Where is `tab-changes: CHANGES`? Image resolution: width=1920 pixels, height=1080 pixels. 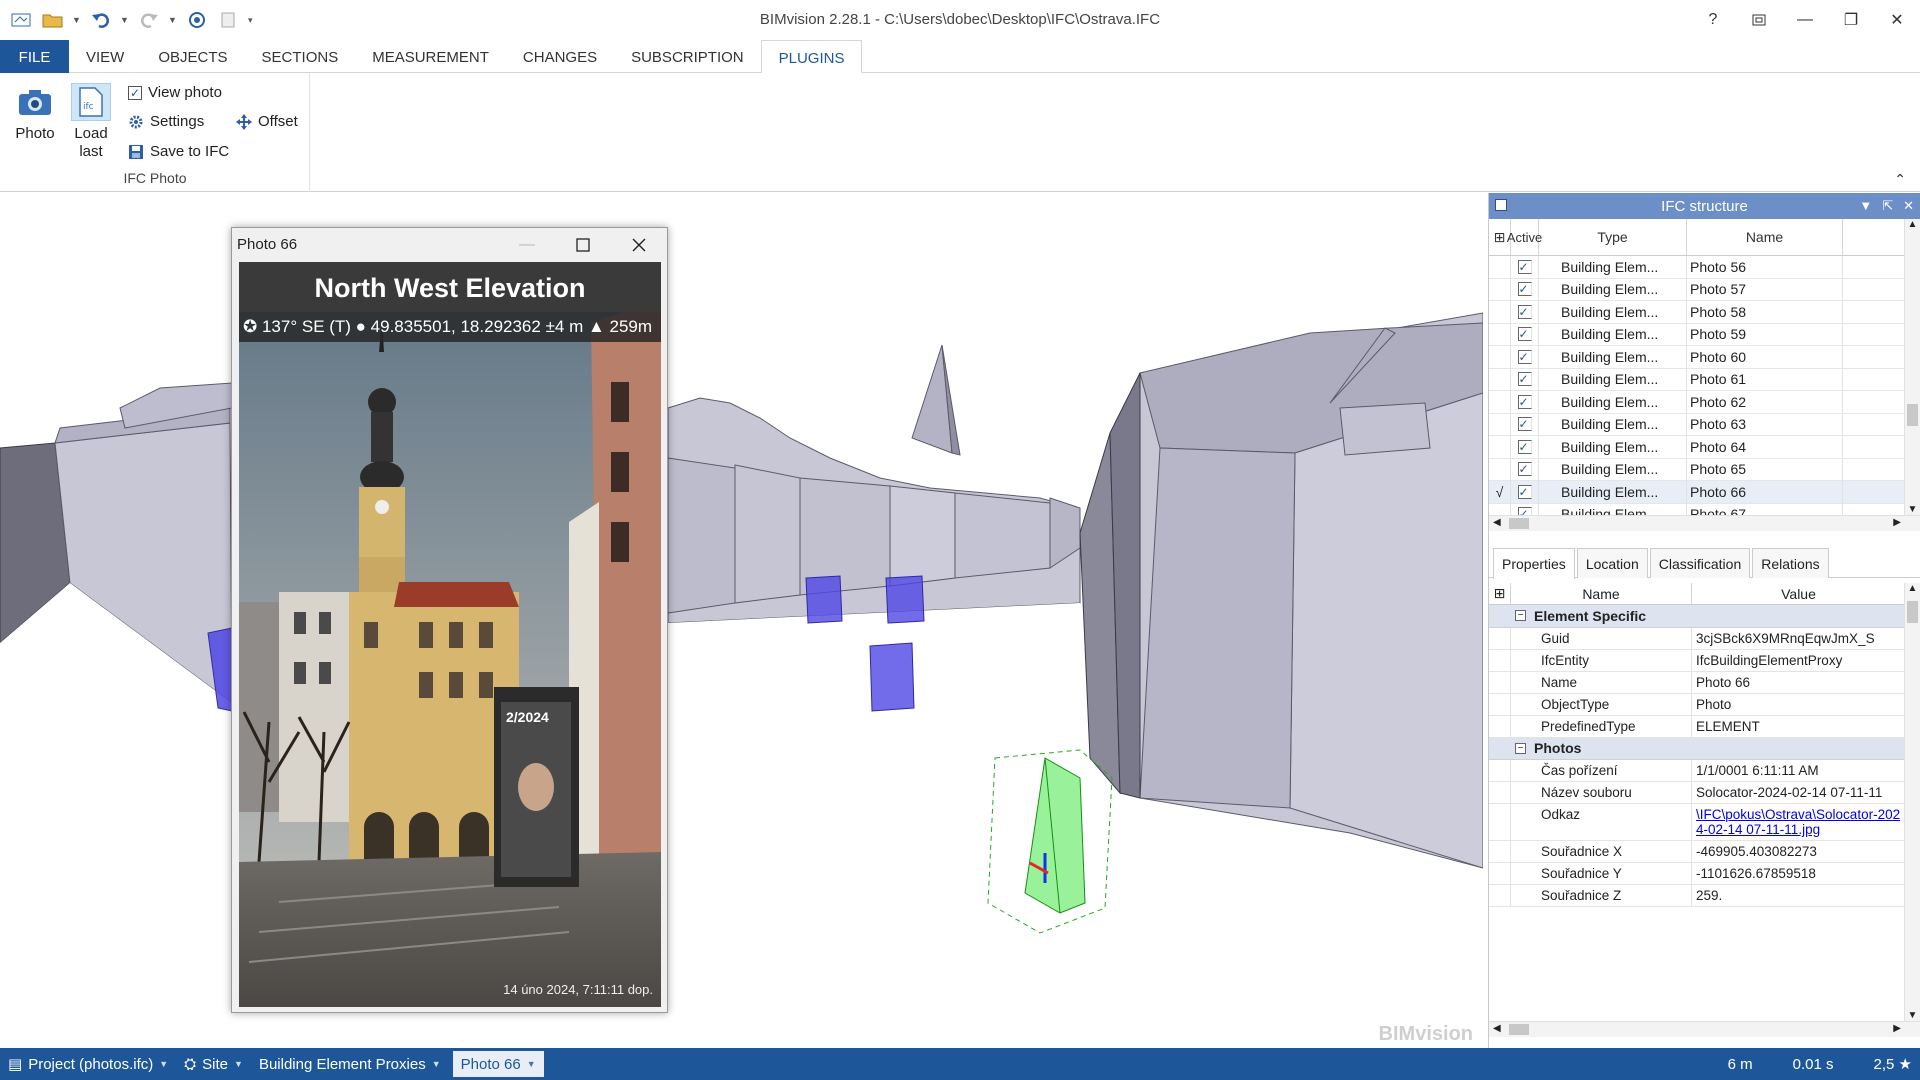
tab-changes: CHANGES is located at coordinates (560, 56).